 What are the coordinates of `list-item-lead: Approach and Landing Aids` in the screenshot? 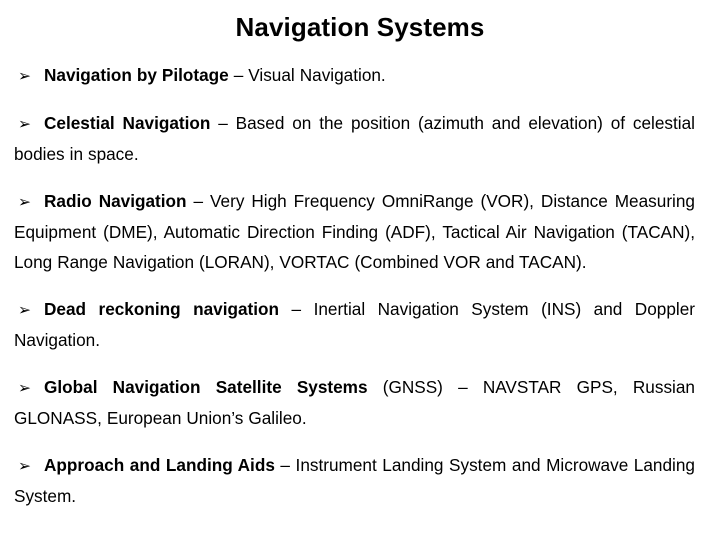 It's located at (159, 465).